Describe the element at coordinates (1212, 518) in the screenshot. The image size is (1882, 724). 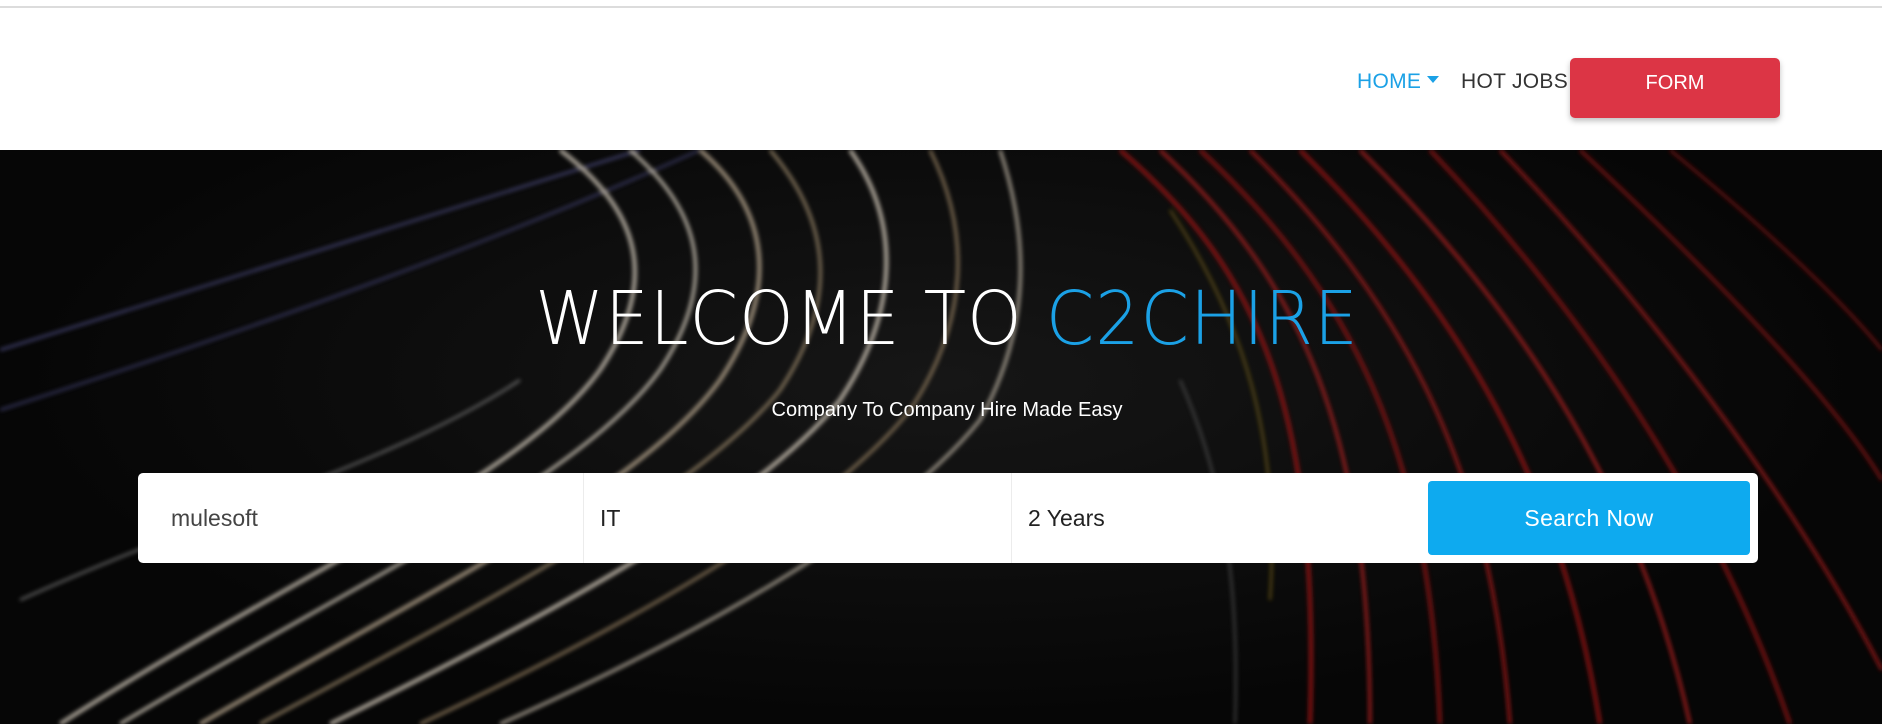
I see `experience-input: 2 Years` at that location.